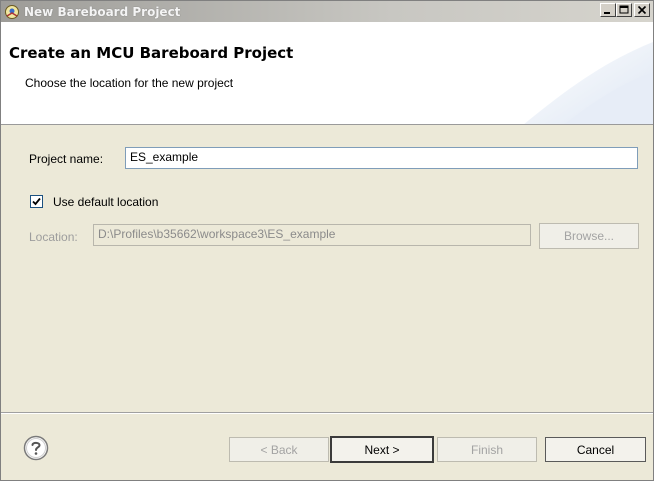  Describe the element at coordinates (164, 157) in the screenshot. I see `project-name-value: ES_example` at that location.